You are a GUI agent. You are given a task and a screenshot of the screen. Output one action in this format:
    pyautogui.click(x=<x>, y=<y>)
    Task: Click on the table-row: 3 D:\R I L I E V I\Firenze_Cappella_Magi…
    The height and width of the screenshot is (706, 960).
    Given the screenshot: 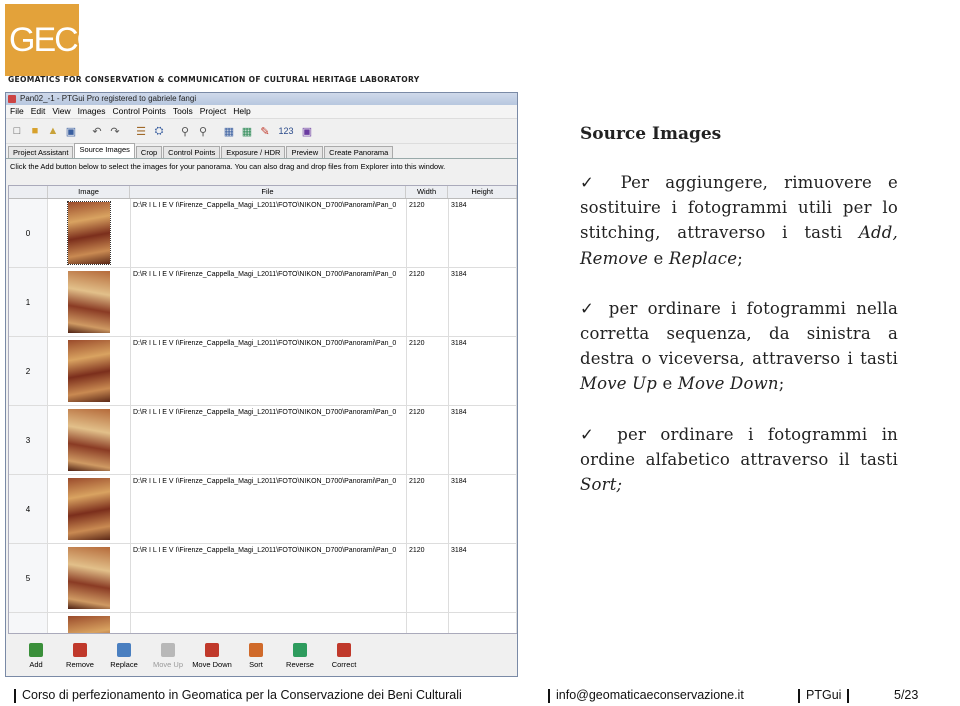 What is the action you would take?
    pyautogui.click(x=263, y=440)
    